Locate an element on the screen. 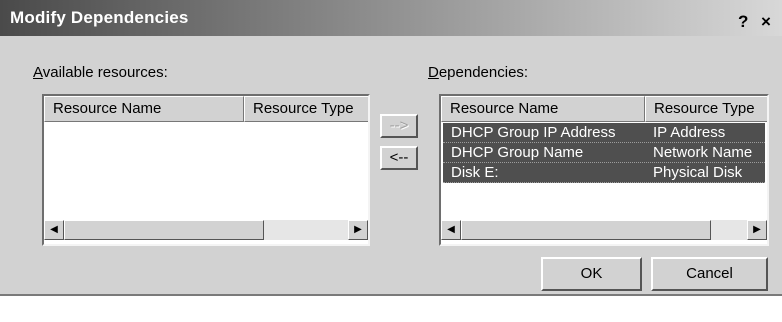 This screenshot has height=322, width=782. window-title: Modify Dependencies is located at coordinates (99, 17).